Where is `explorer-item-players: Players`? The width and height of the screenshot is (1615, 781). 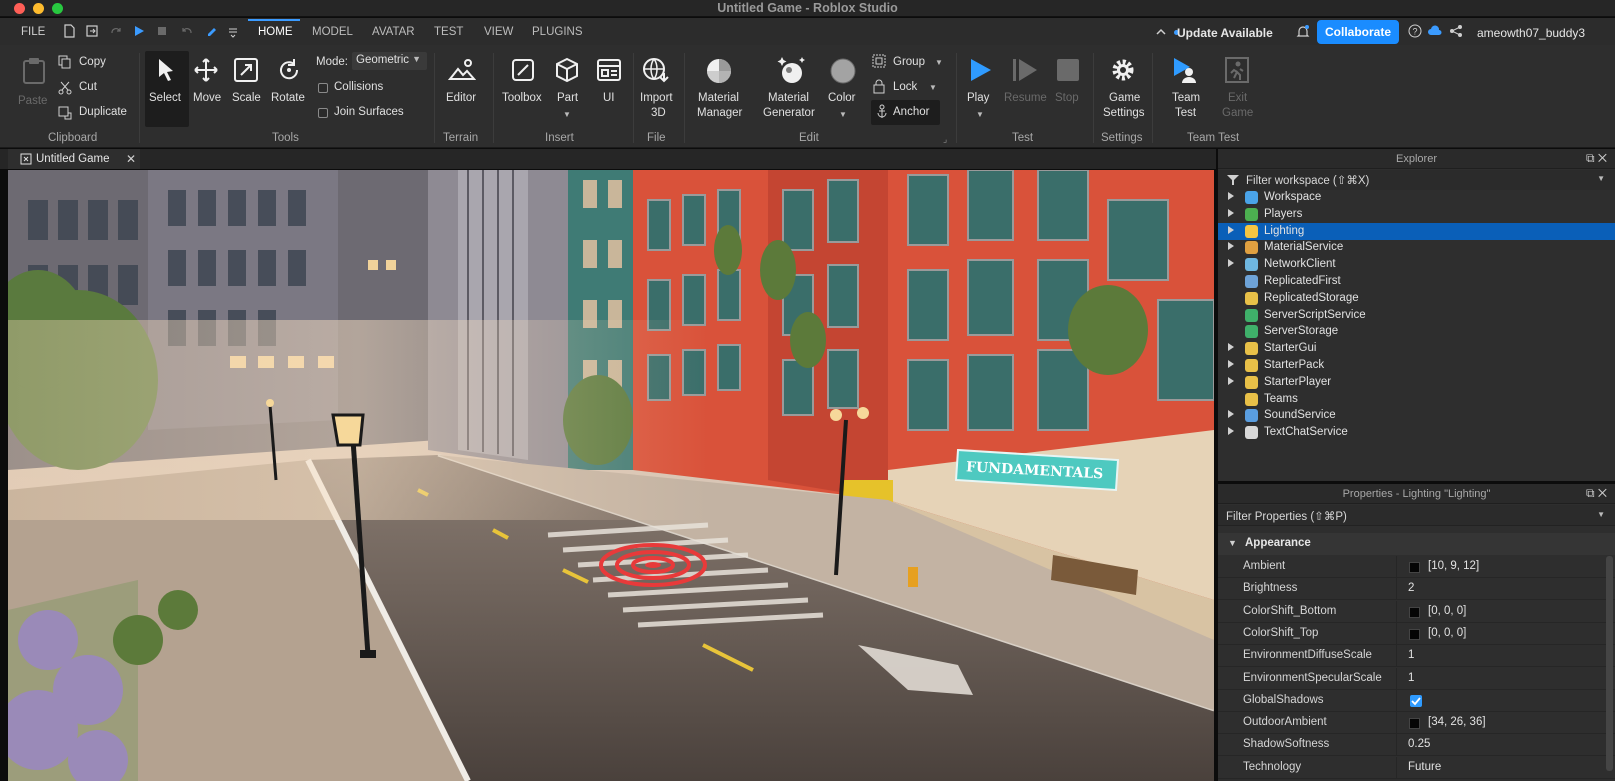
explorer-item-players: Players is located at coordinates (1416, 214).